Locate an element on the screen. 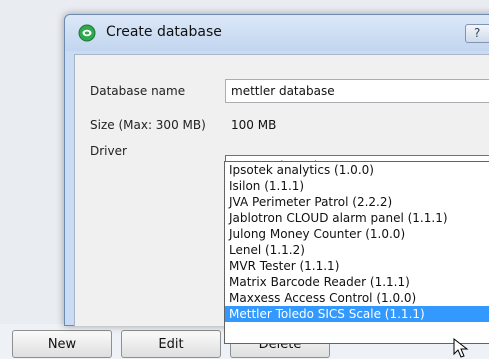 The width and height of the screenshot is (489, 359). size-label: Size (Max: 300 MB) is located at coordinates (148, 125).